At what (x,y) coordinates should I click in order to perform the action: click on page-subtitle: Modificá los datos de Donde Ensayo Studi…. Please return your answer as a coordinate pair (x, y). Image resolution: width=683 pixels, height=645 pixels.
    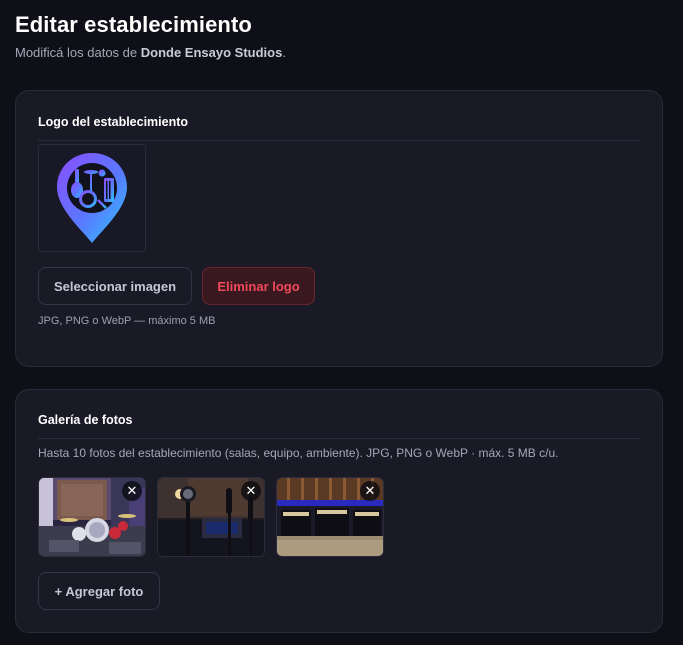
    Looking at the image, I should click on (150, 52).